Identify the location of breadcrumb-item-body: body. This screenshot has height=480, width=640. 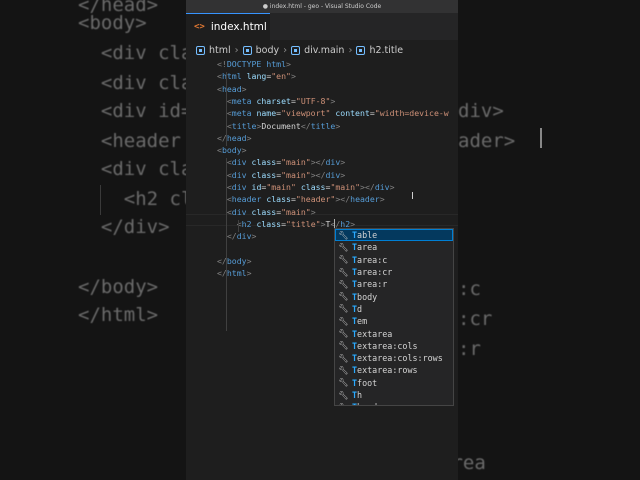
(261, 50).